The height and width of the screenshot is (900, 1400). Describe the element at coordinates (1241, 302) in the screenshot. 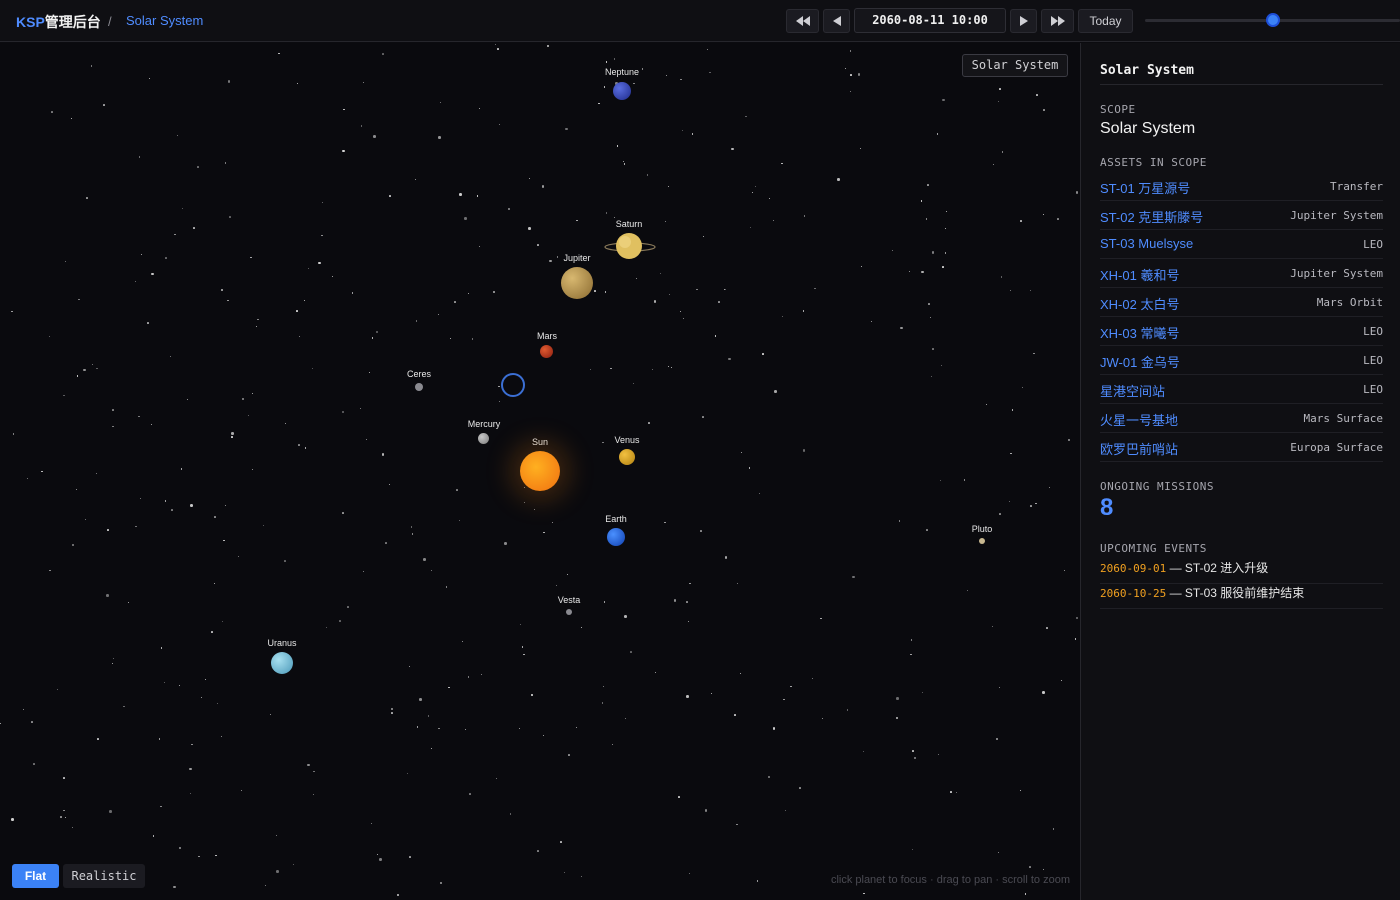

I see `asset-row: XH-02 太白号 Mars Orbit` at that location.